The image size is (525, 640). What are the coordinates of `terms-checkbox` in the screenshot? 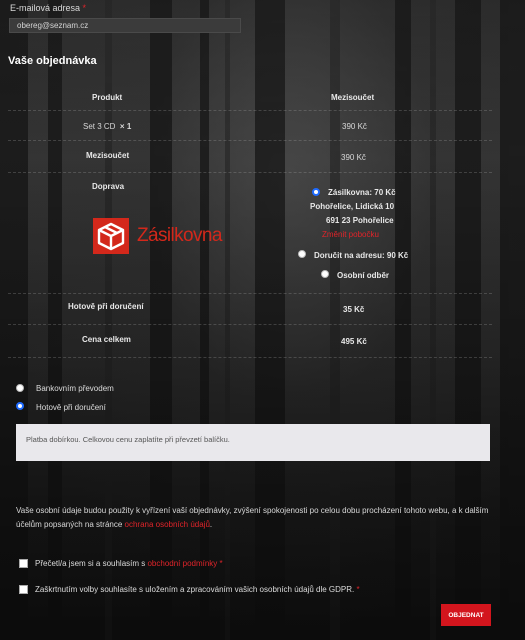 It's located at (23, 563).